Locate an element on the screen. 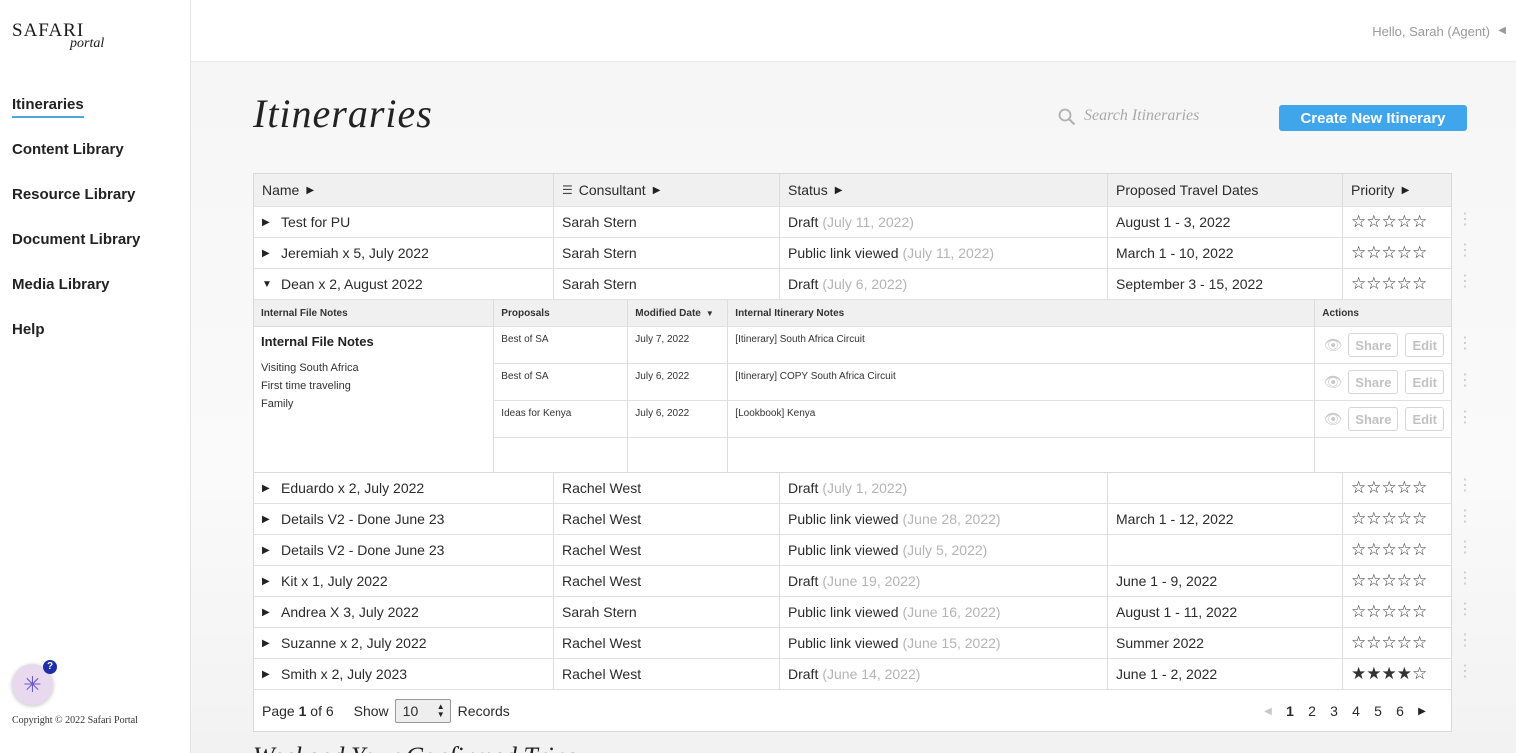  sidebar-item-document-library: Document Library is located at coordinates (76, 241).